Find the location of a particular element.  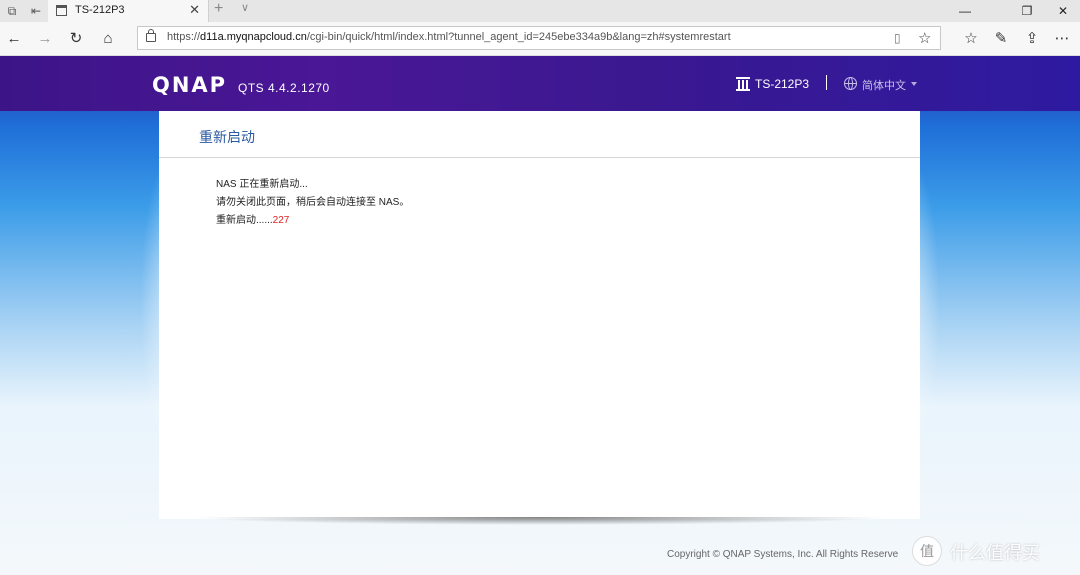

minimize-icon: — is located at coordinates (965, 11).